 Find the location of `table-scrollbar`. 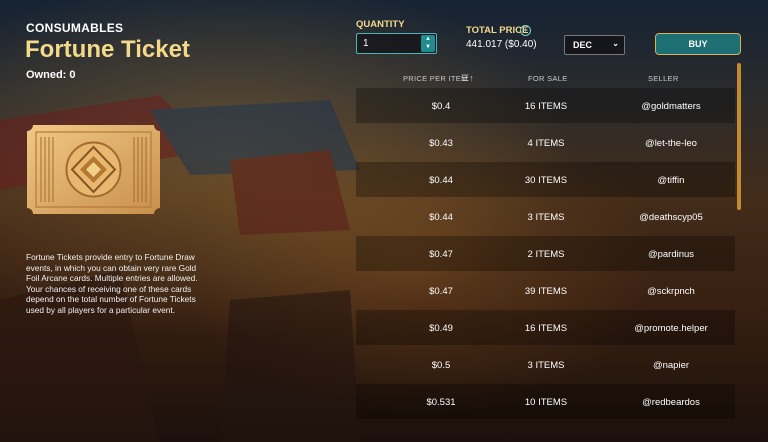

table-scrollbar is located at coordinates (739, 136).